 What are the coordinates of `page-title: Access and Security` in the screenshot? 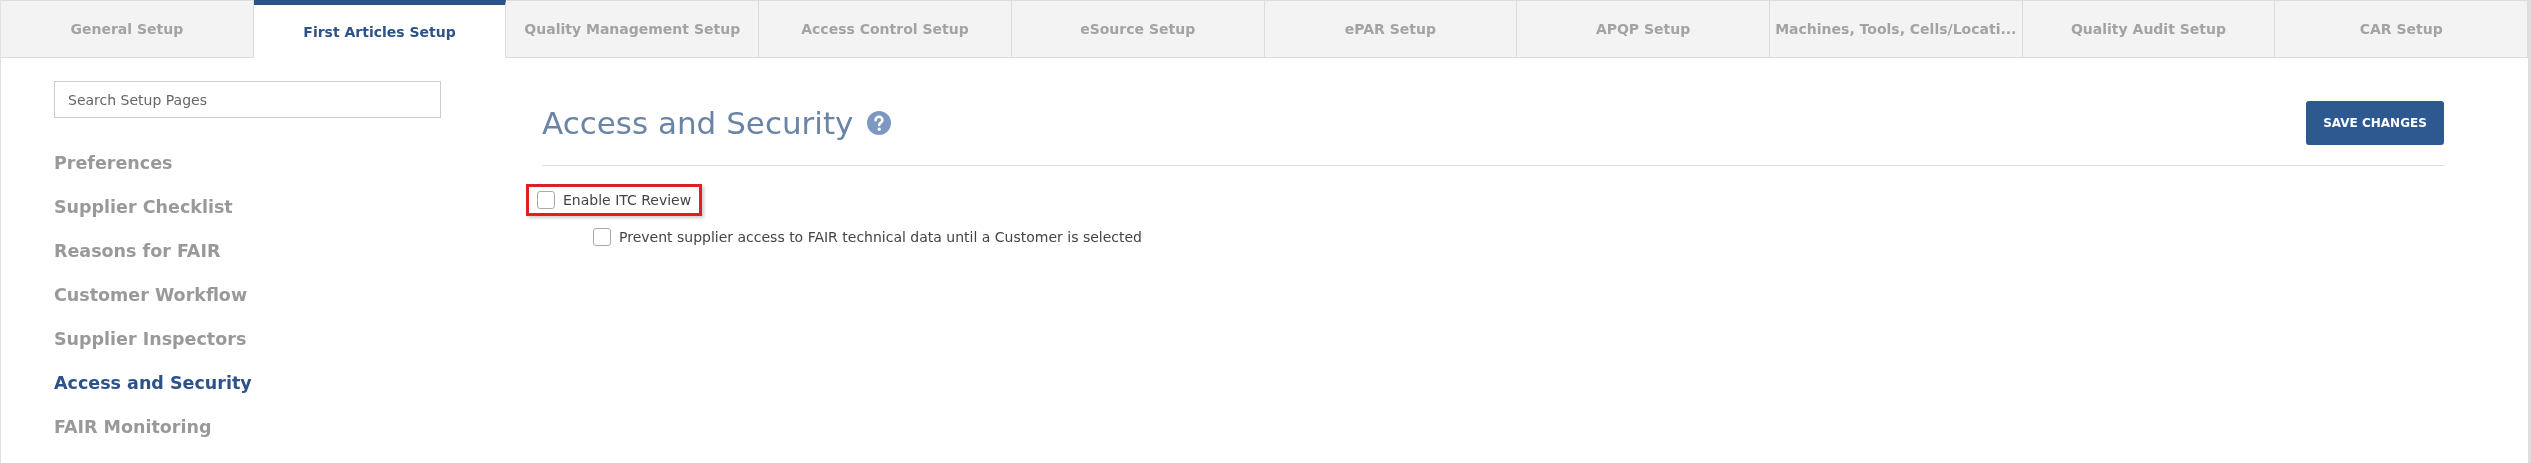 It's located at (698, 122).